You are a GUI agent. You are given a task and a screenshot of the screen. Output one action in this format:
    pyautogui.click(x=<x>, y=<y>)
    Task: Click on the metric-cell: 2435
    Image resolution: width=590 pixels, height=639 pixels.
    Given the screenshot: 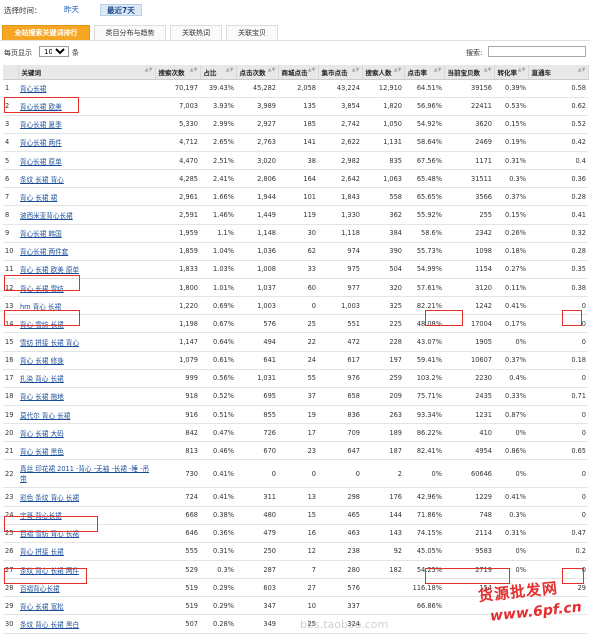 What is the action you would take?
    pyautogui.click(x=469, y=397)
    